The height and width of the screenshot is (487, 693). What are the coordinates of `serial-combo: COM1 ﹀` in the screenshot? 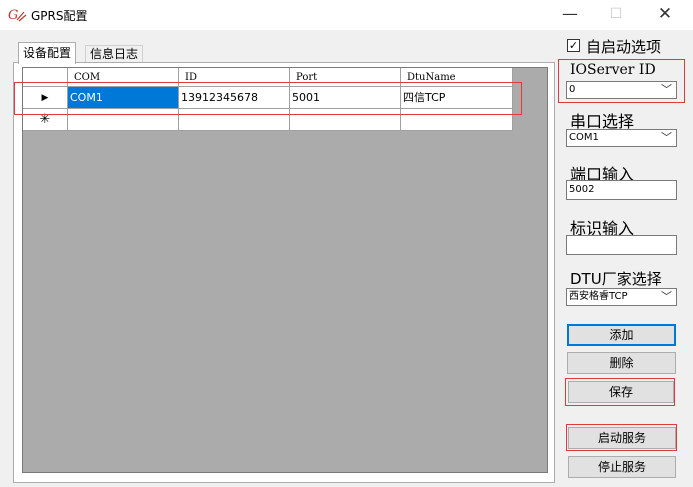 It's located at (621, 138).